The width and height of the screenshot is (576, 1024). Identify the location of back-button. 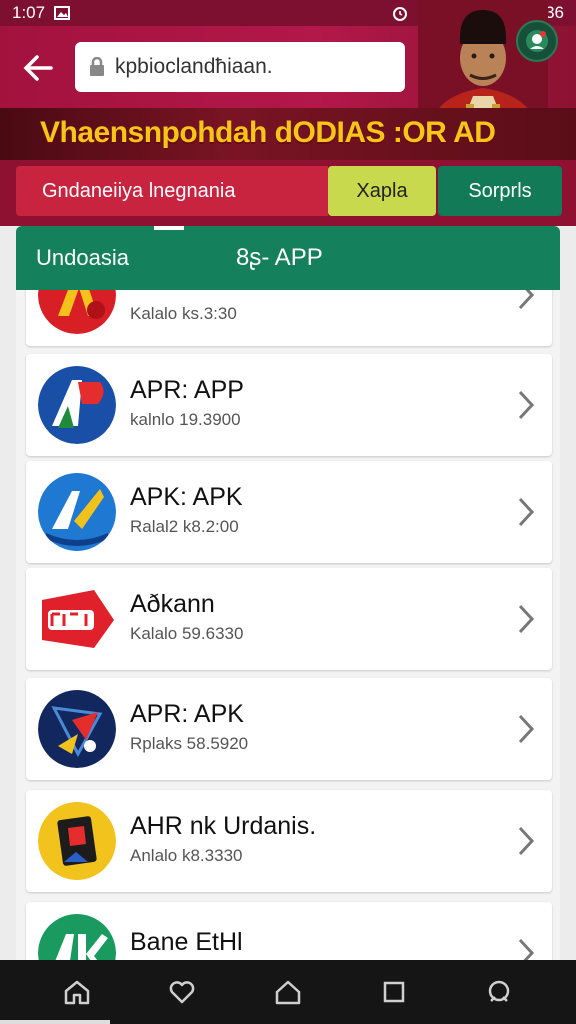
(38, 68).